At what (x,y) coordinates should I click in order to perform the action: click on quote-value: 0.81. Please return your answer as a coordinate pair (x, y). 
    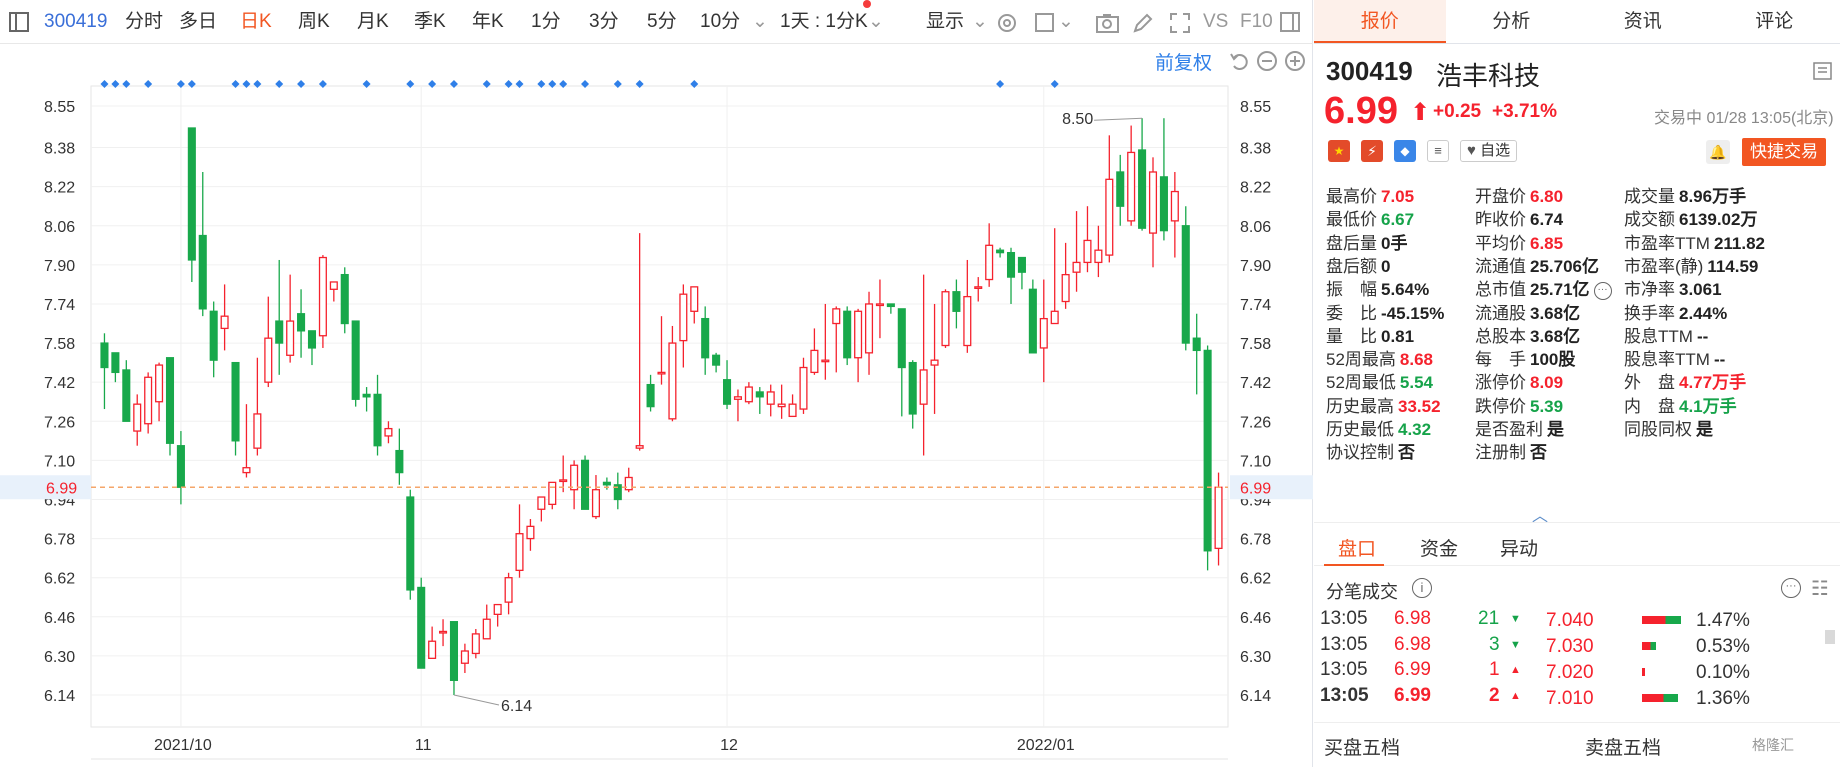
    Looking at the image, I should click on (1398, 336).